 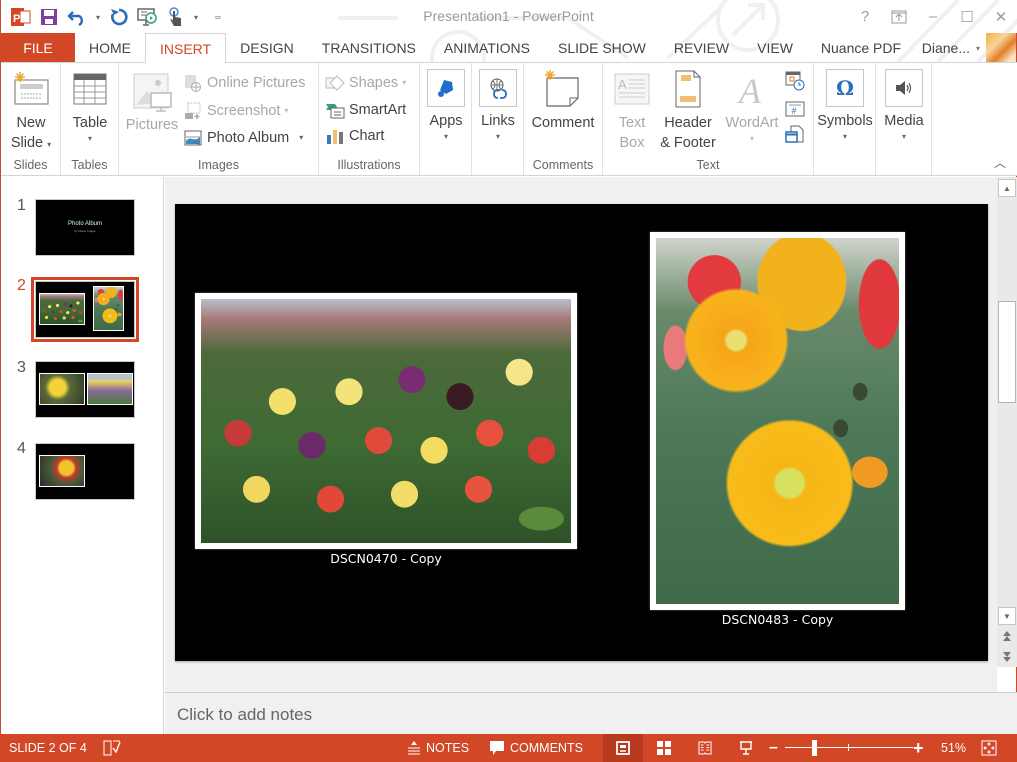 I want to click on tab-insert: INSERT, so click(x=186, y=48).